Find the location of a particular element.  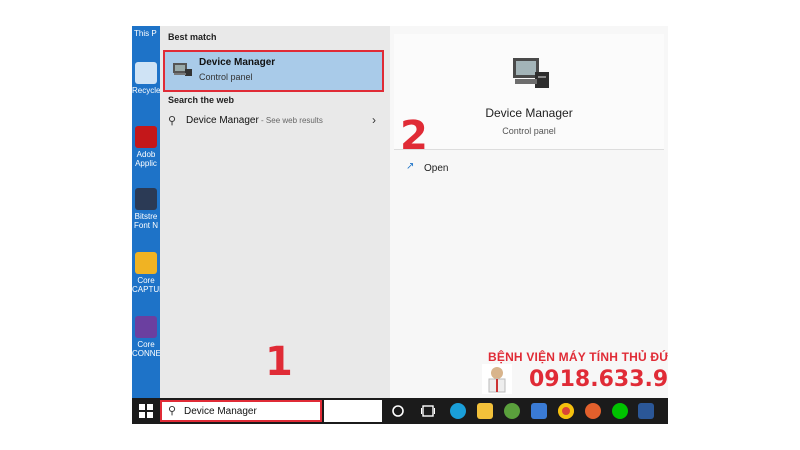

preview-card: Device Manager Control panel is located at coordinates (529, 91).